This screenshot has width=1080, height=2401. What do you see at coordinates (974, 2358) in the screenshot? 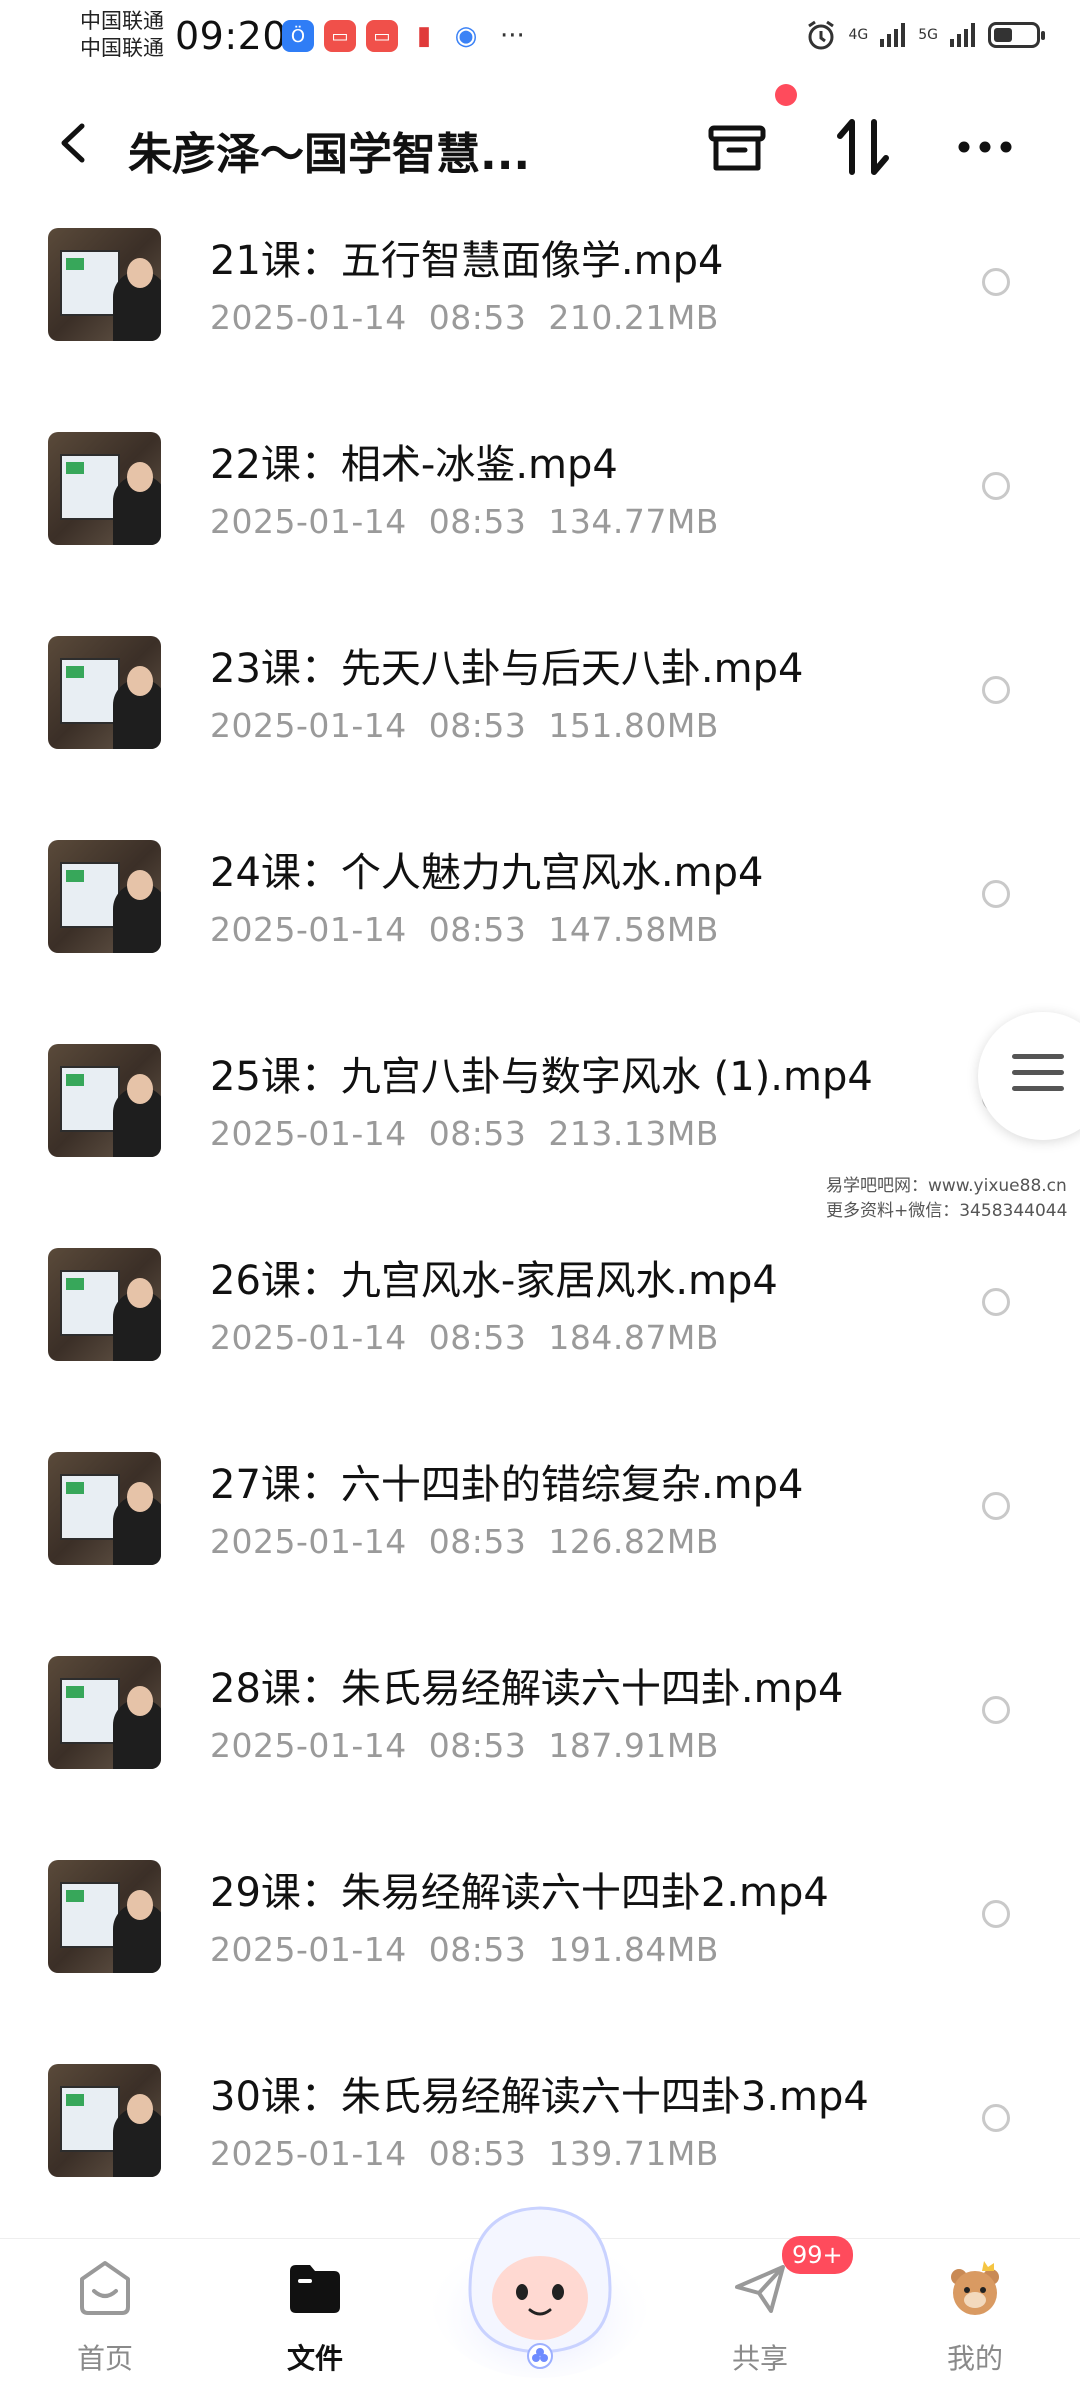
I see `nav-mine-label: 我的` at bounding box center [974, 2358].